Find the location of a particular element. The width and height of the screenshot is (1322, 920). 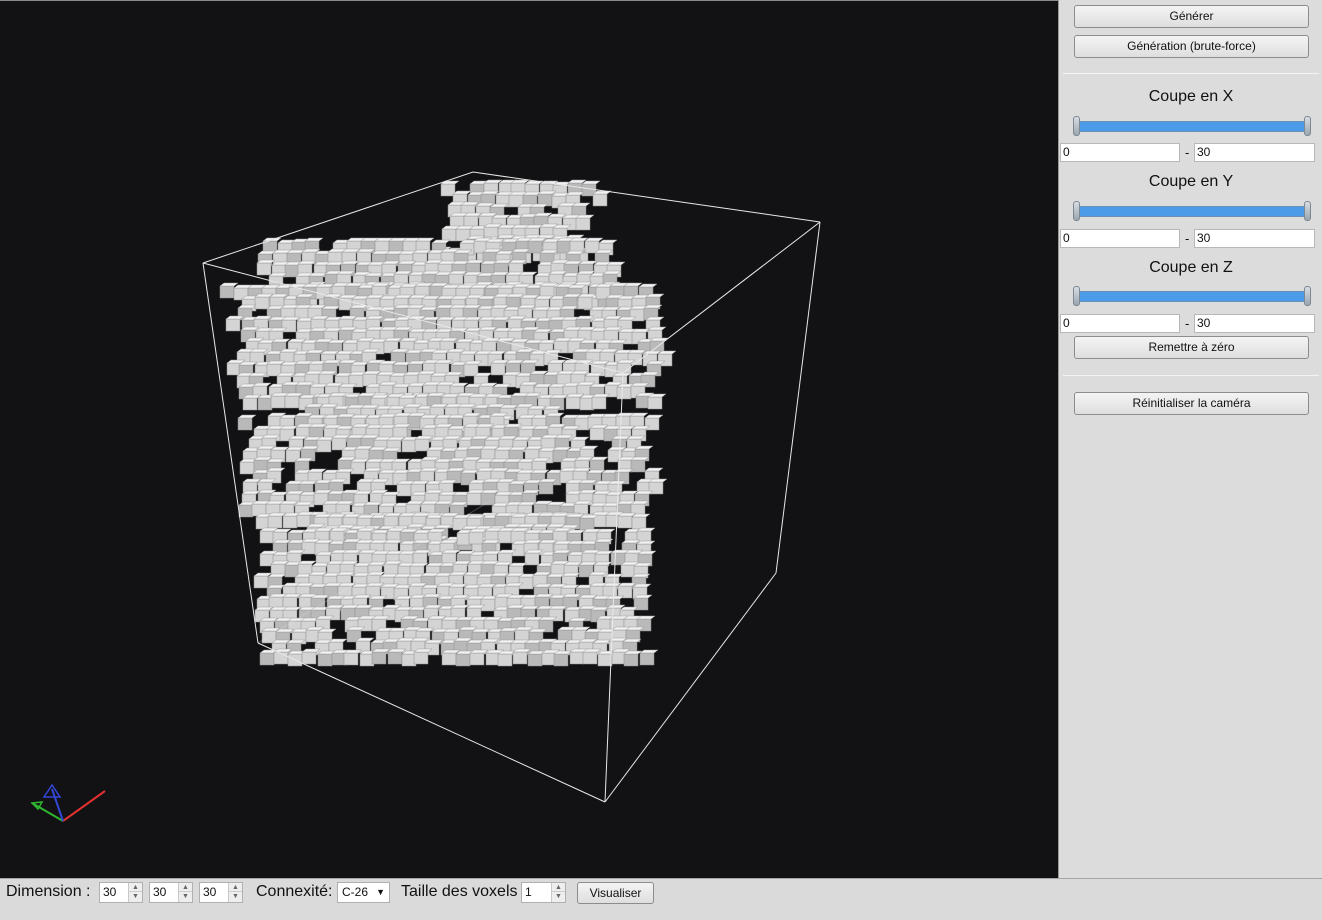

cut-z-min-field: 0 is located at coordinates (1120, 323).